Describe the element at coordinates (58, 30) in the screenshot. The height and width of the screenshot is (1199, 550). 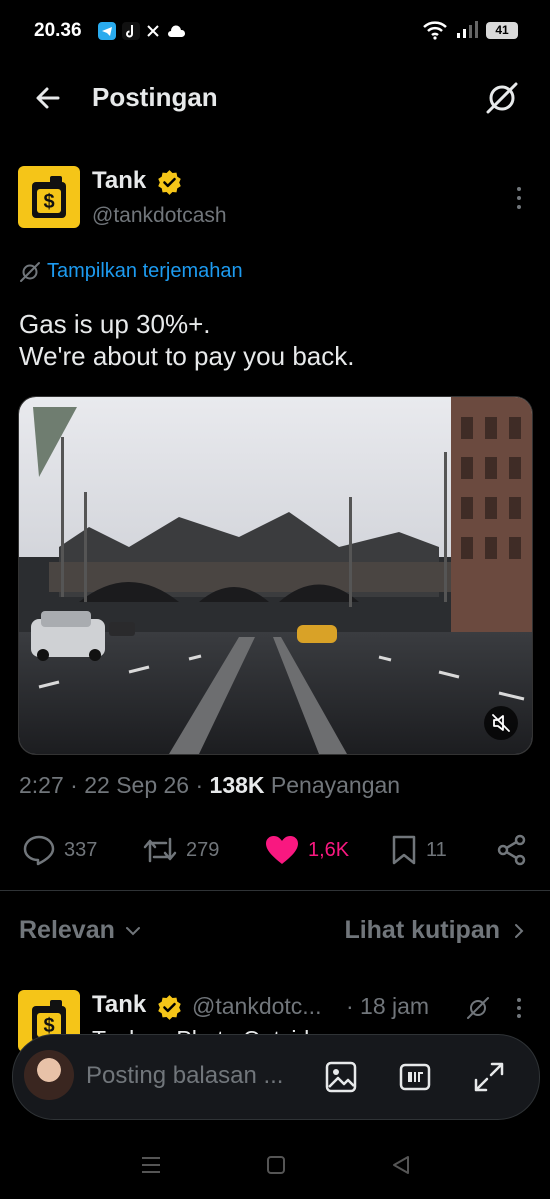
I see `status-time: 20.36` at that location.